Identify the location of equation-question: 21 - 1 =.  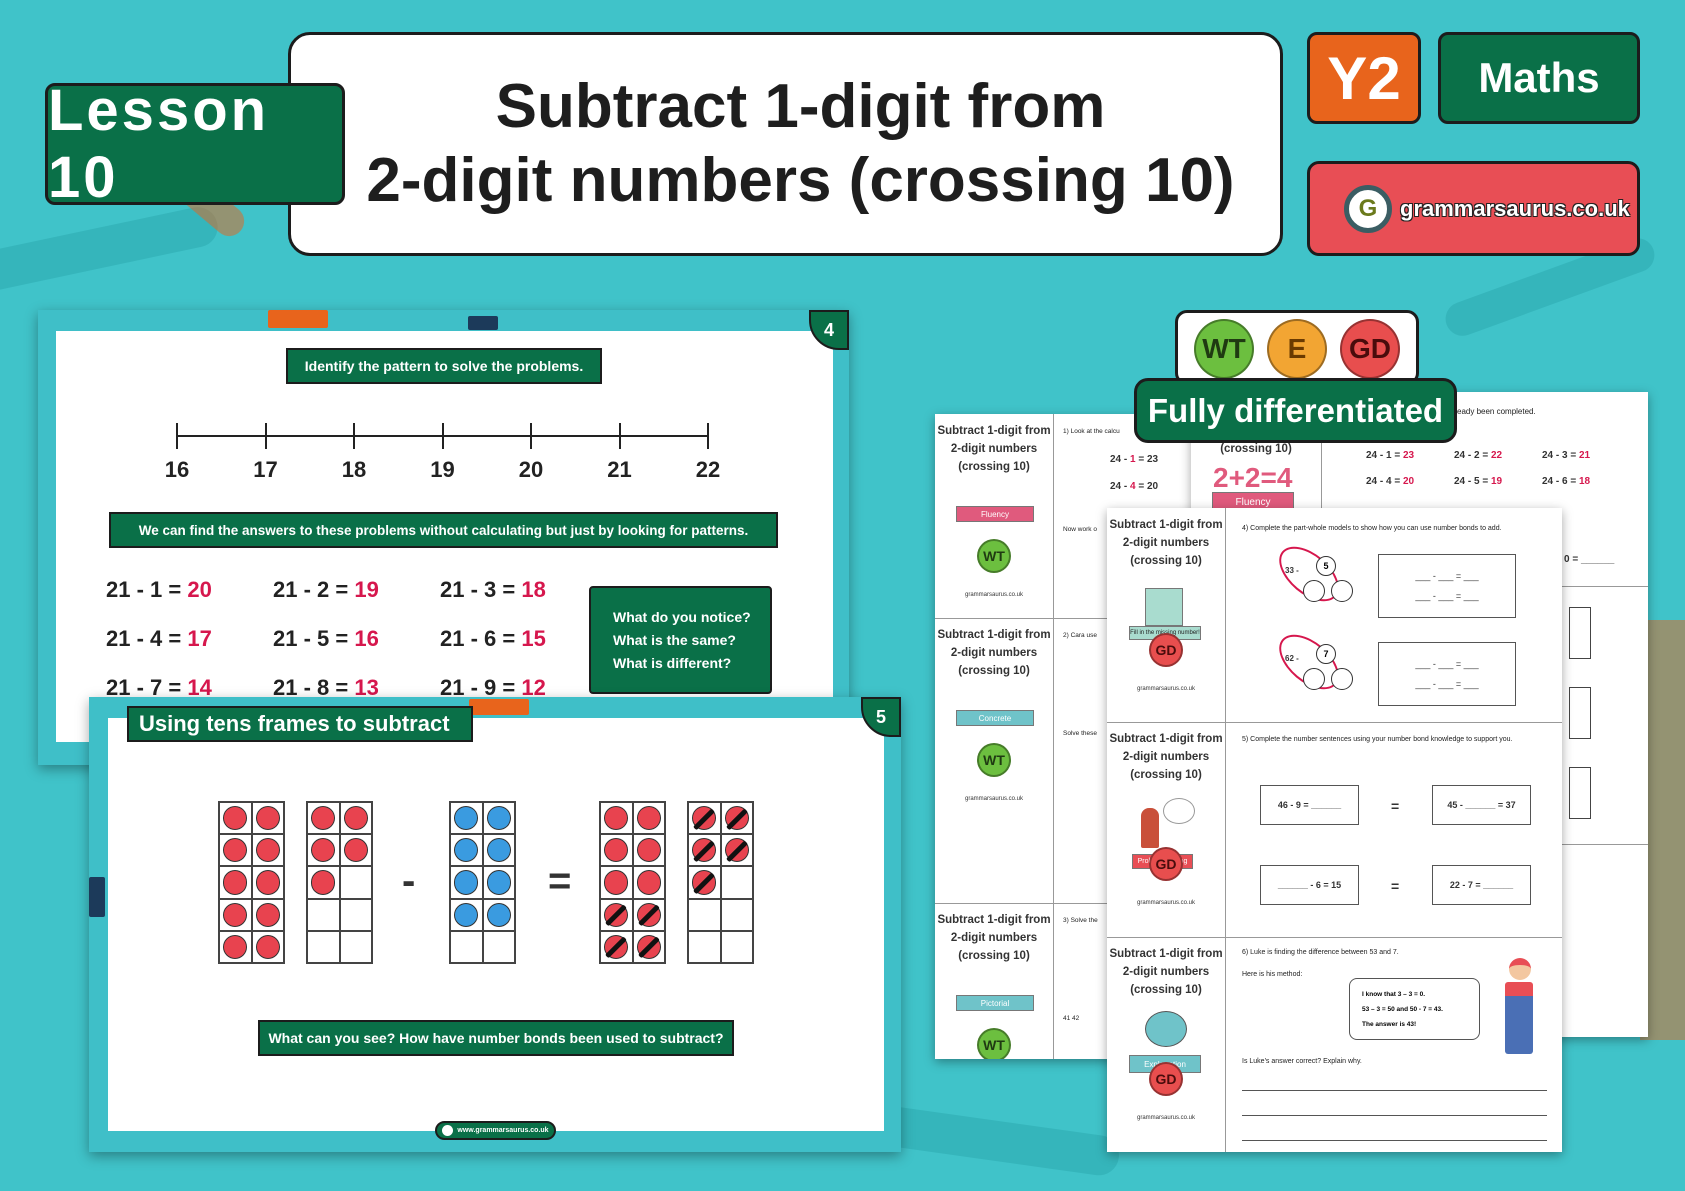
(147, 589).